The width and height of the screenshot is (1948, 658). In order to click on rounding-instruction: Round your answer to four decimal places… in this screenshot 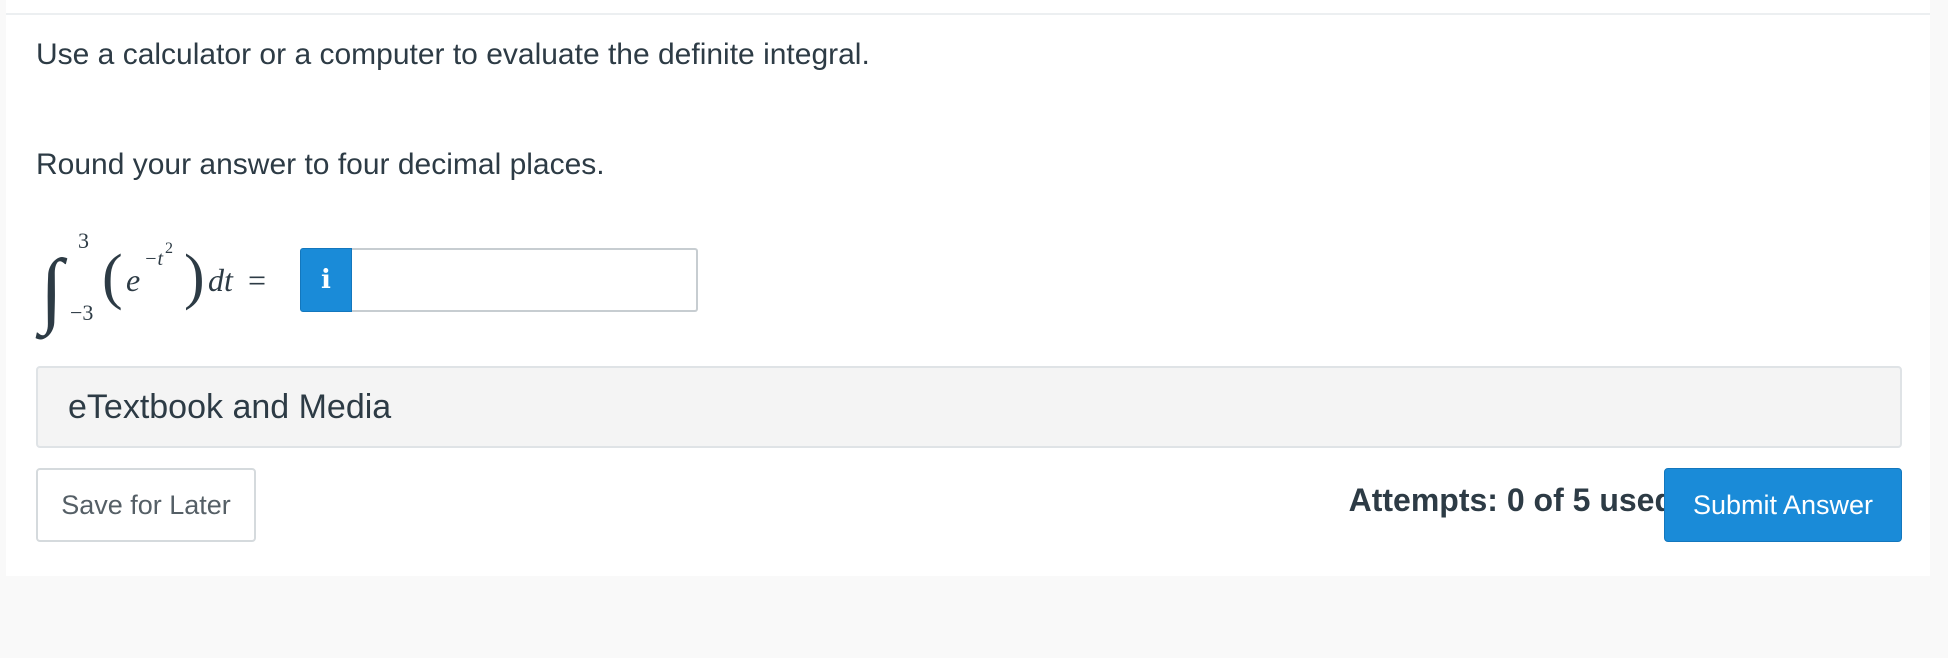, I will do `click(320, 164)`.